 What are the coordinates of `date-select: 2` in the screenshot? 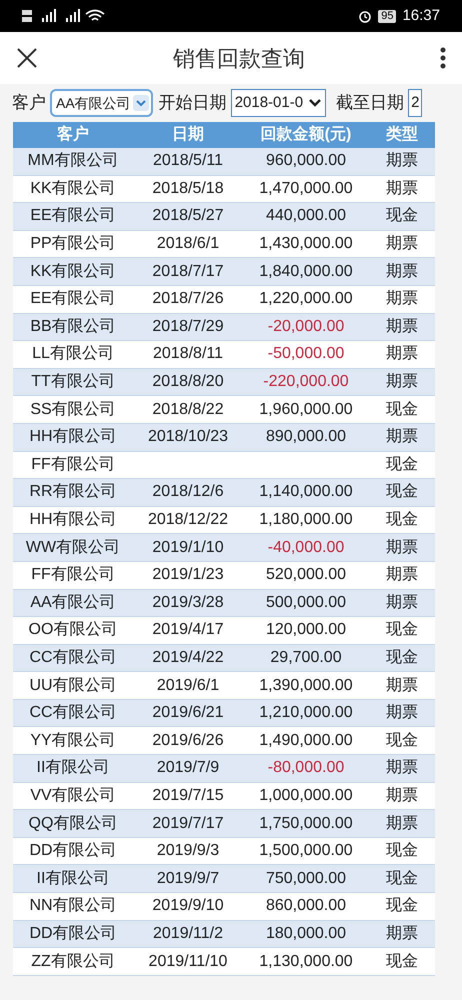 It's located at (415, 103).